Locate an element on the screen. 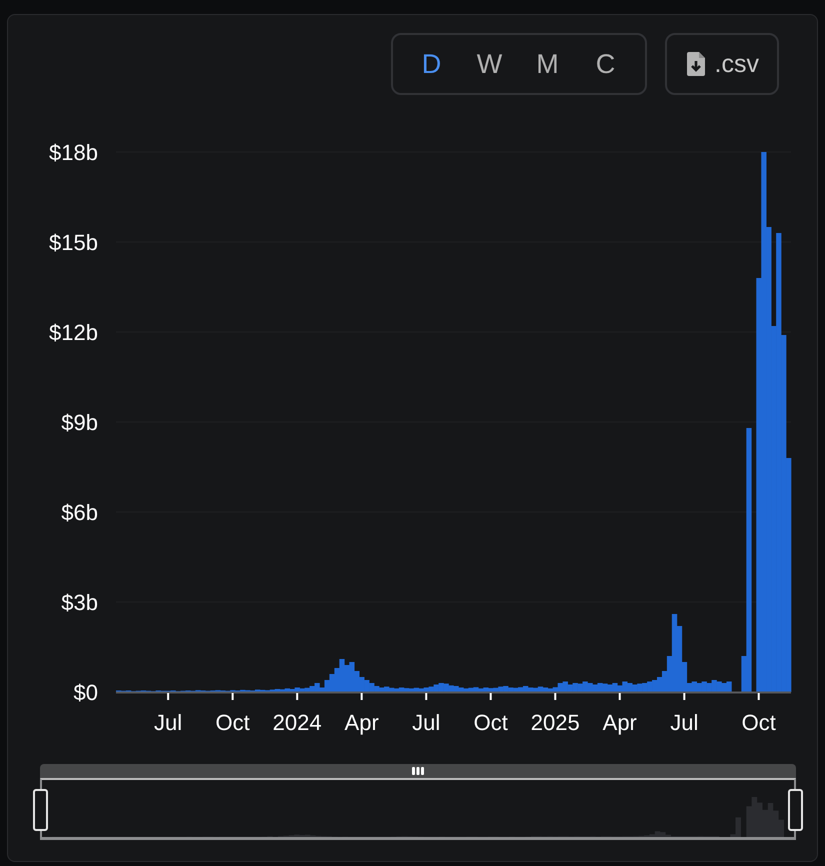 This screenshot has width=825, height=866. x-axis-label: 2024 is located at coordinates (297, 722).